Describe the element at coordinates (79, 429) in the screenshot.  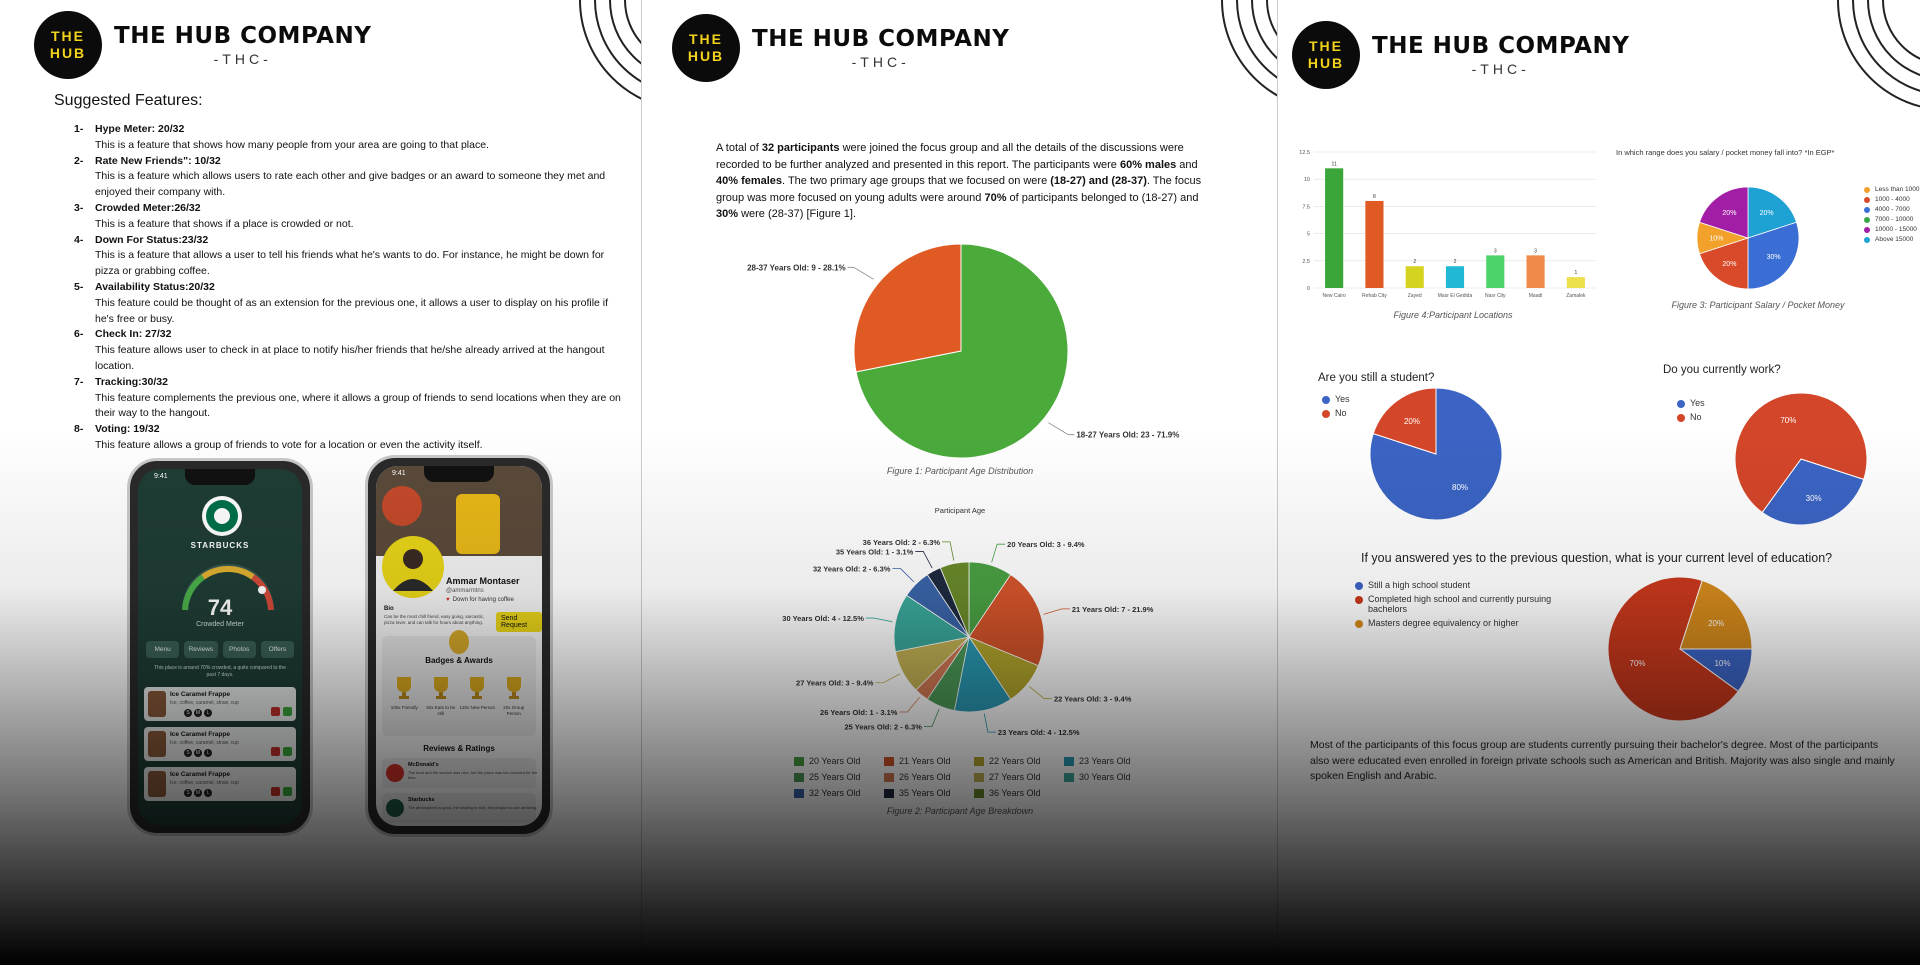
I see `feature-number: 8-` at that location.